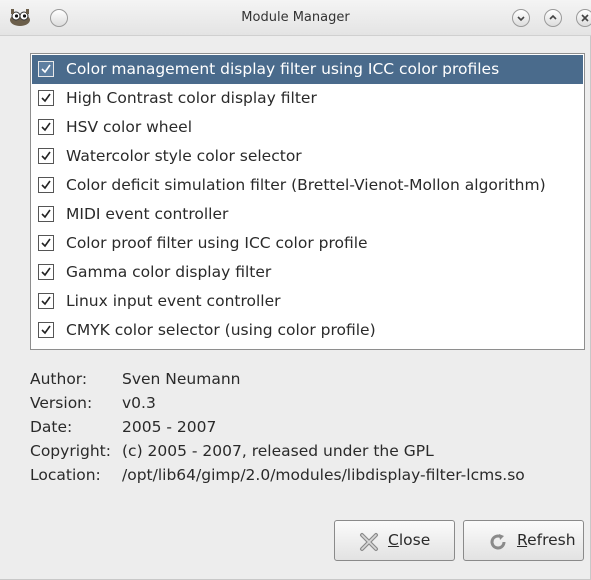 This screenshot has width=591, height=580. I want to click on close-button: Close, so click(394, 540).